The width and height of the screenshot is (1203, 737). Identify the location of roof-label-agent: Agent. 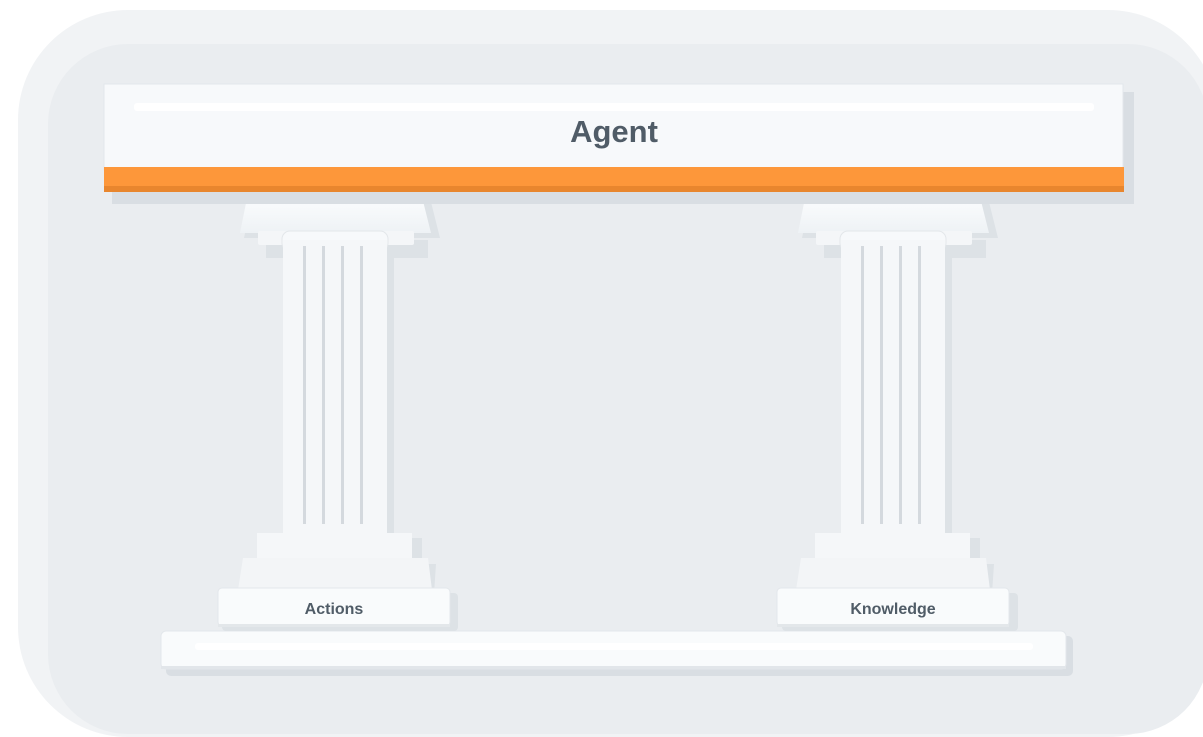
(614, 131).